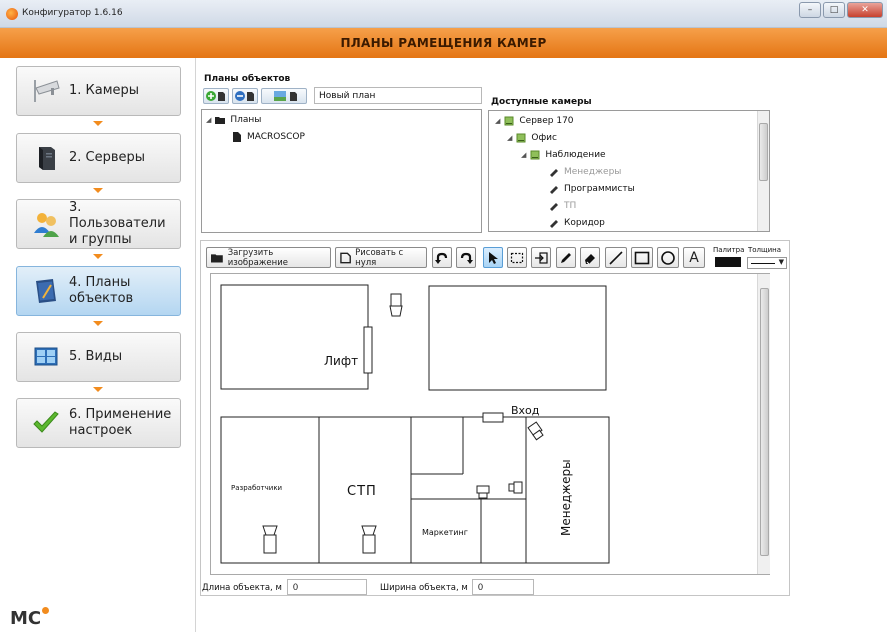 Image resolution: width=887 pixels, height=632 pixels. Describe the element at coordinates (668, 257) in the screenshot. I see `ellipse-tool-button` at that location.